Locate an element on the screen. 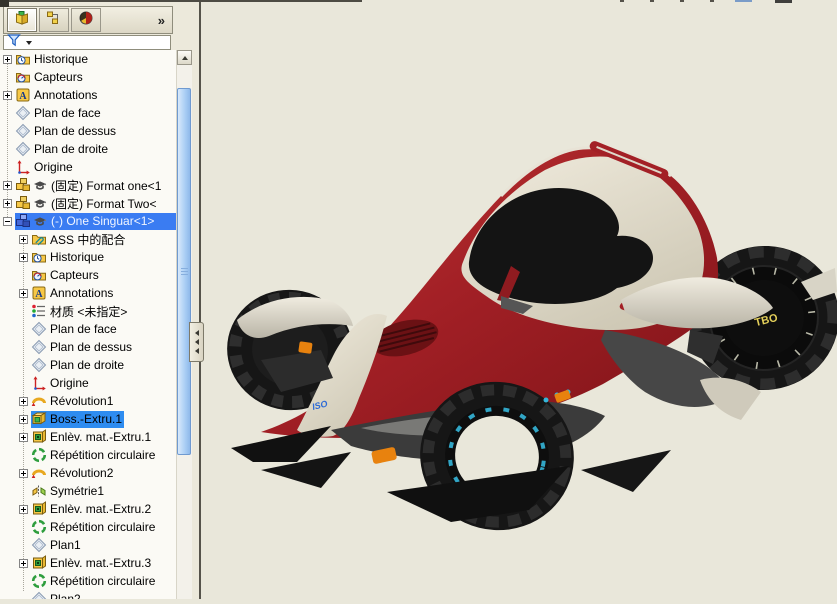  tab-propertymanager is located at coordinates (54, 20).